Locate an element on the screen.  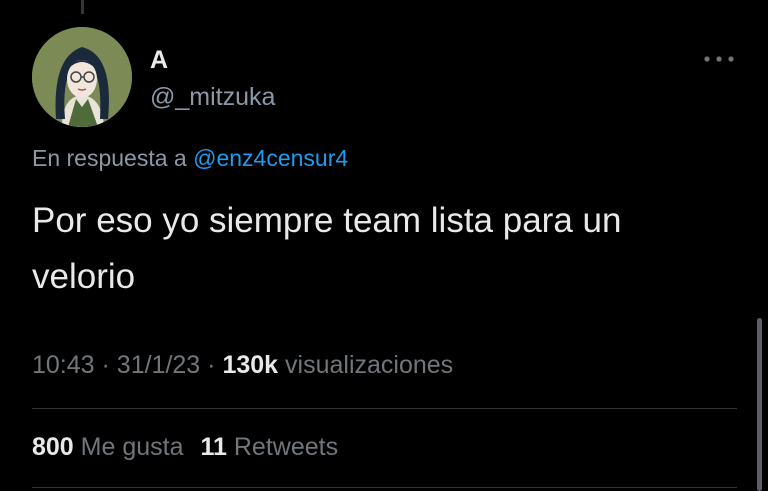
likes-label: Me gusta is located at coordinates (132, 447).